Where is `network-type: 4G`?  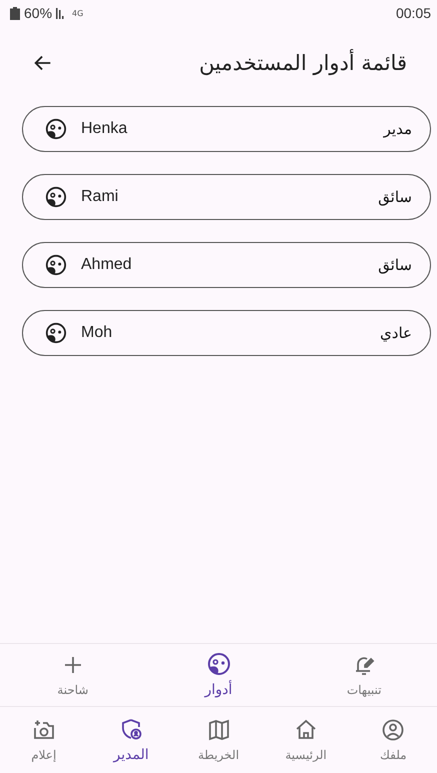 network-type: 4G is located at coordinates (78, 13).